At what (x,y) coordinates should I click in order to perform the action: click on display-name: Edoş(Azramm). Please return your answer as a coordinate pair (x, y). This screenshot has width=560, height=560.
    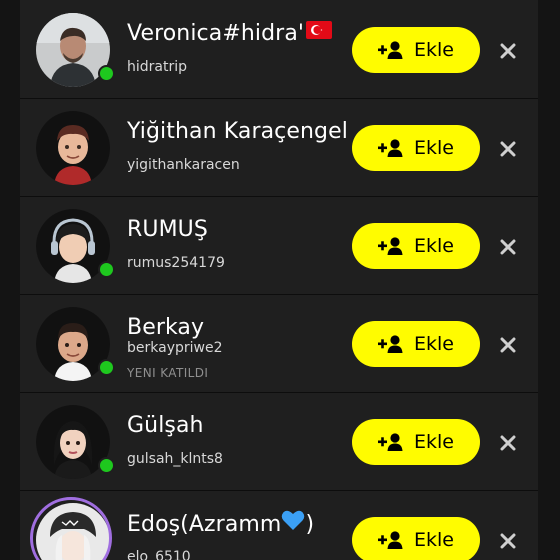
    Looking at the image, I should click on (220, 524).